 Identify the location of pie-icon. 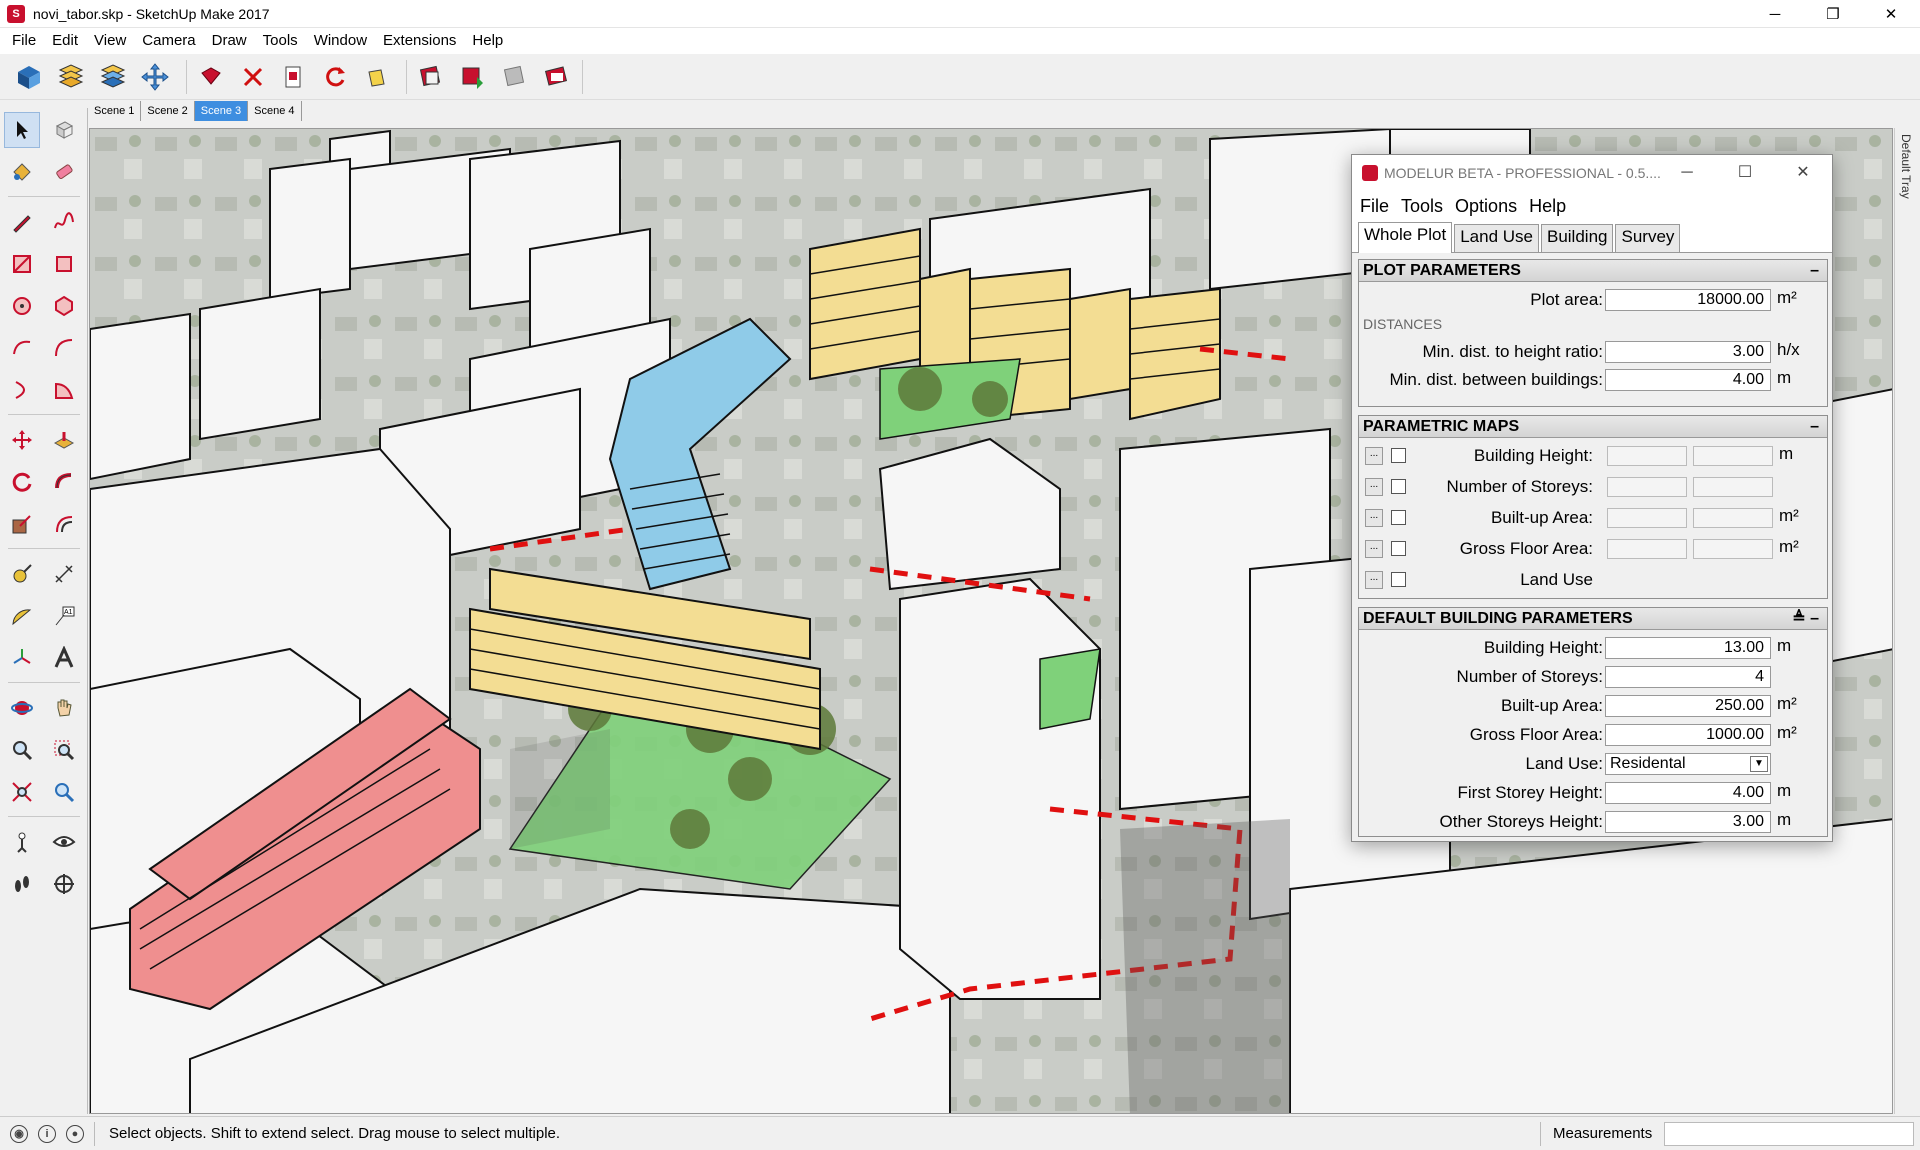
(64, 390).